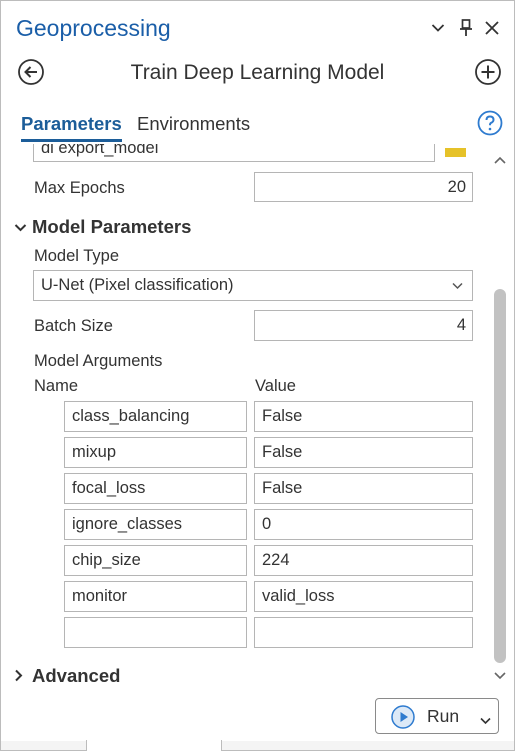 The width and height of the screenshot is (515, 751). Describe the element at coordinates (403, 719) in the screenshot. I see `play-icon` at that location.